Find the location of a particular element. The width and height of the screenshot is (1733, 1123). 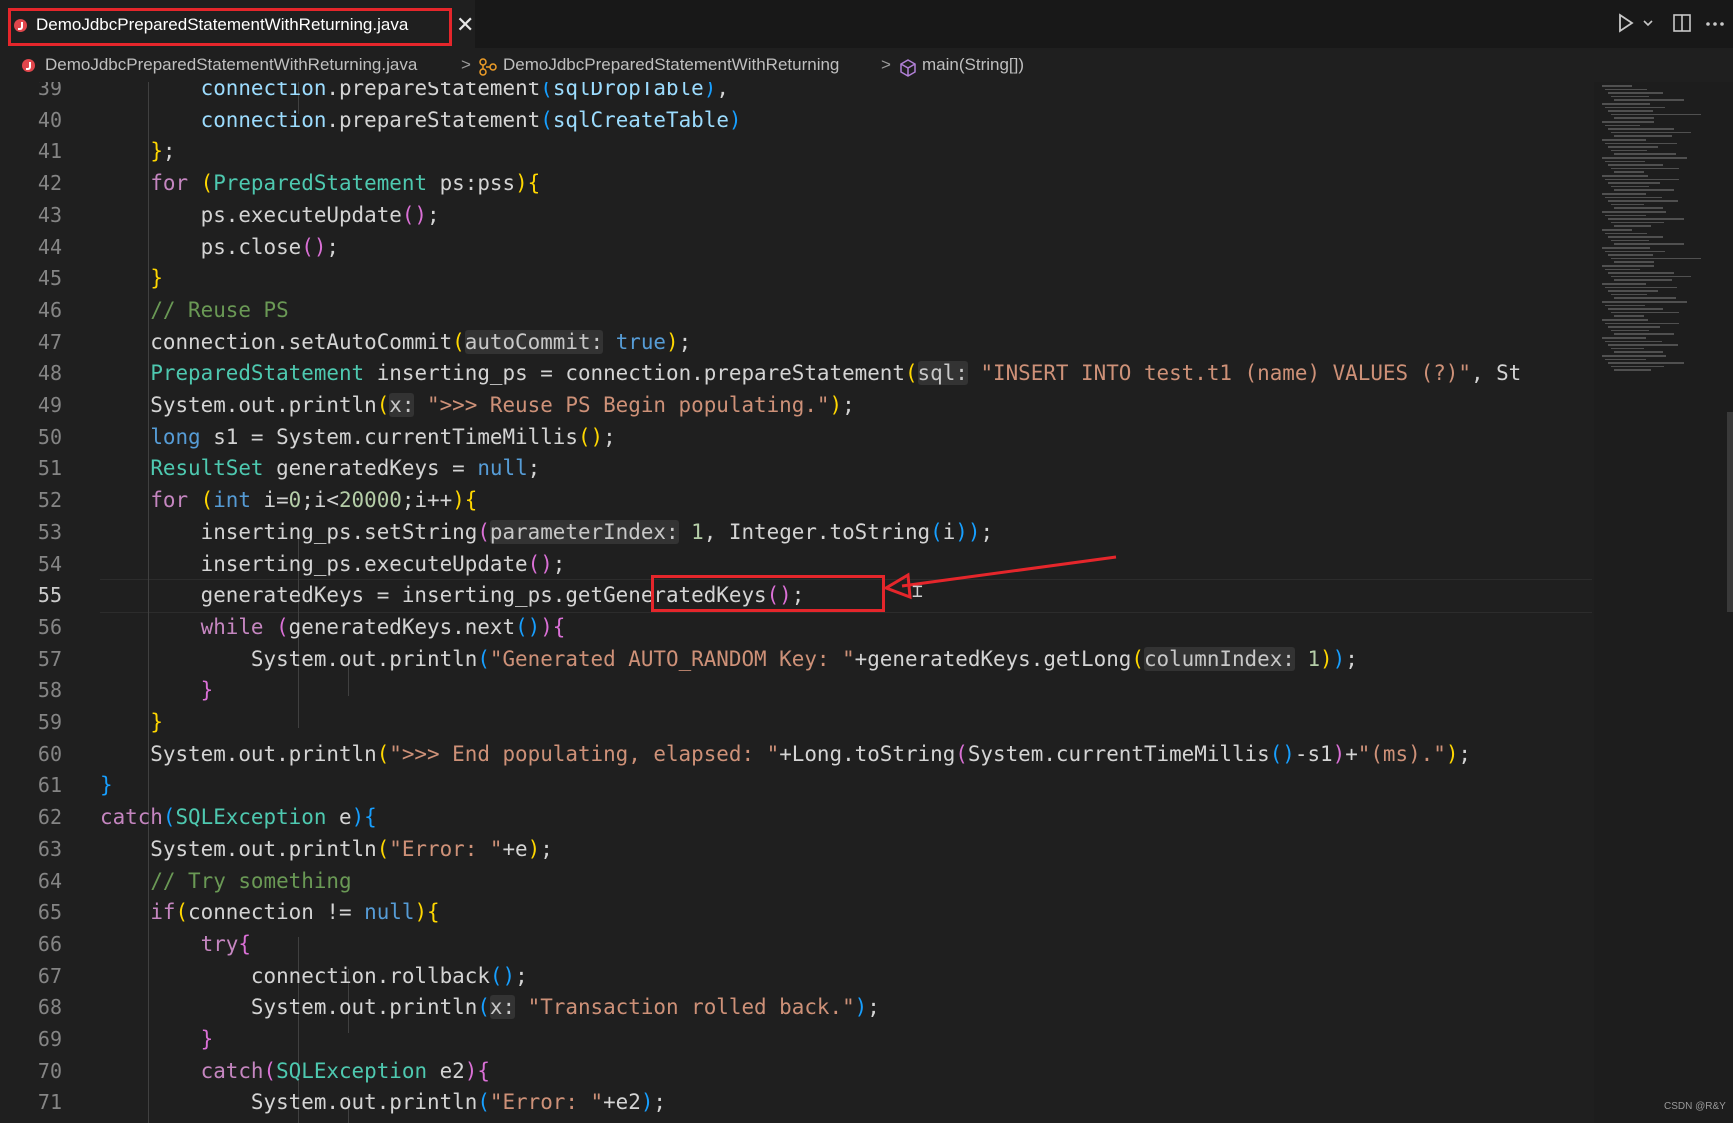

code-line: // Try something is located at coordinates (225, 882).